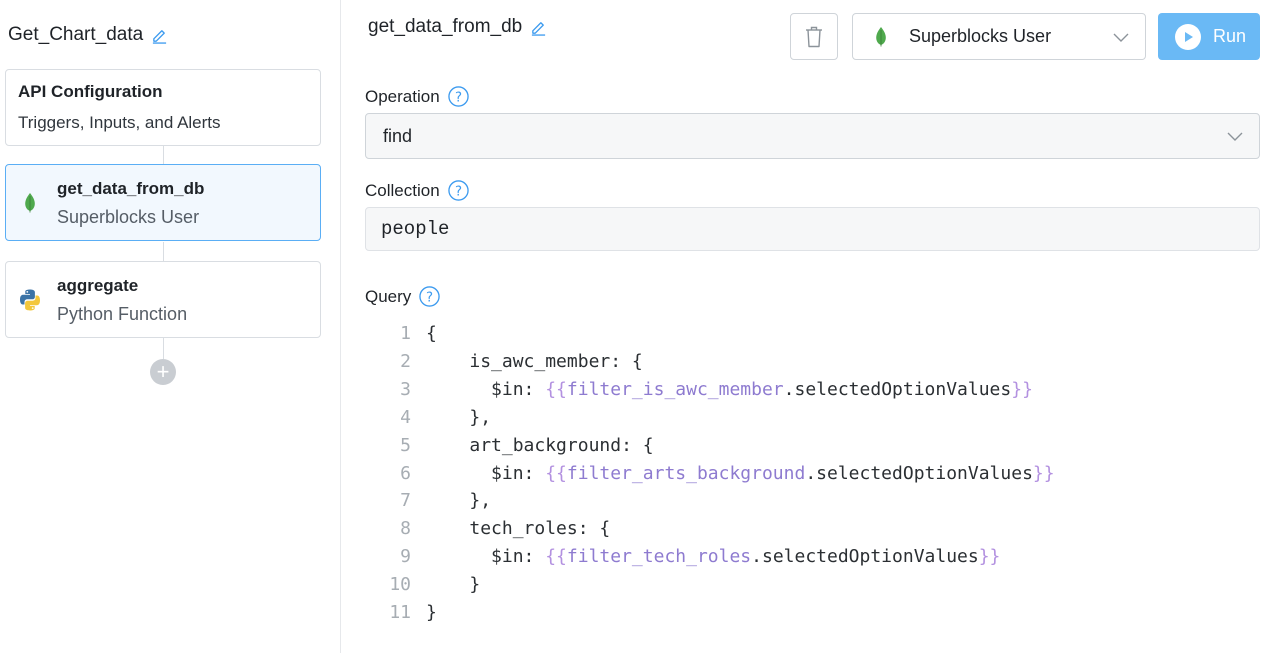  What do you see at coordinates (405, 361) in the screenshot?
I see `line-number: 2` at bounding box center [405, 361].